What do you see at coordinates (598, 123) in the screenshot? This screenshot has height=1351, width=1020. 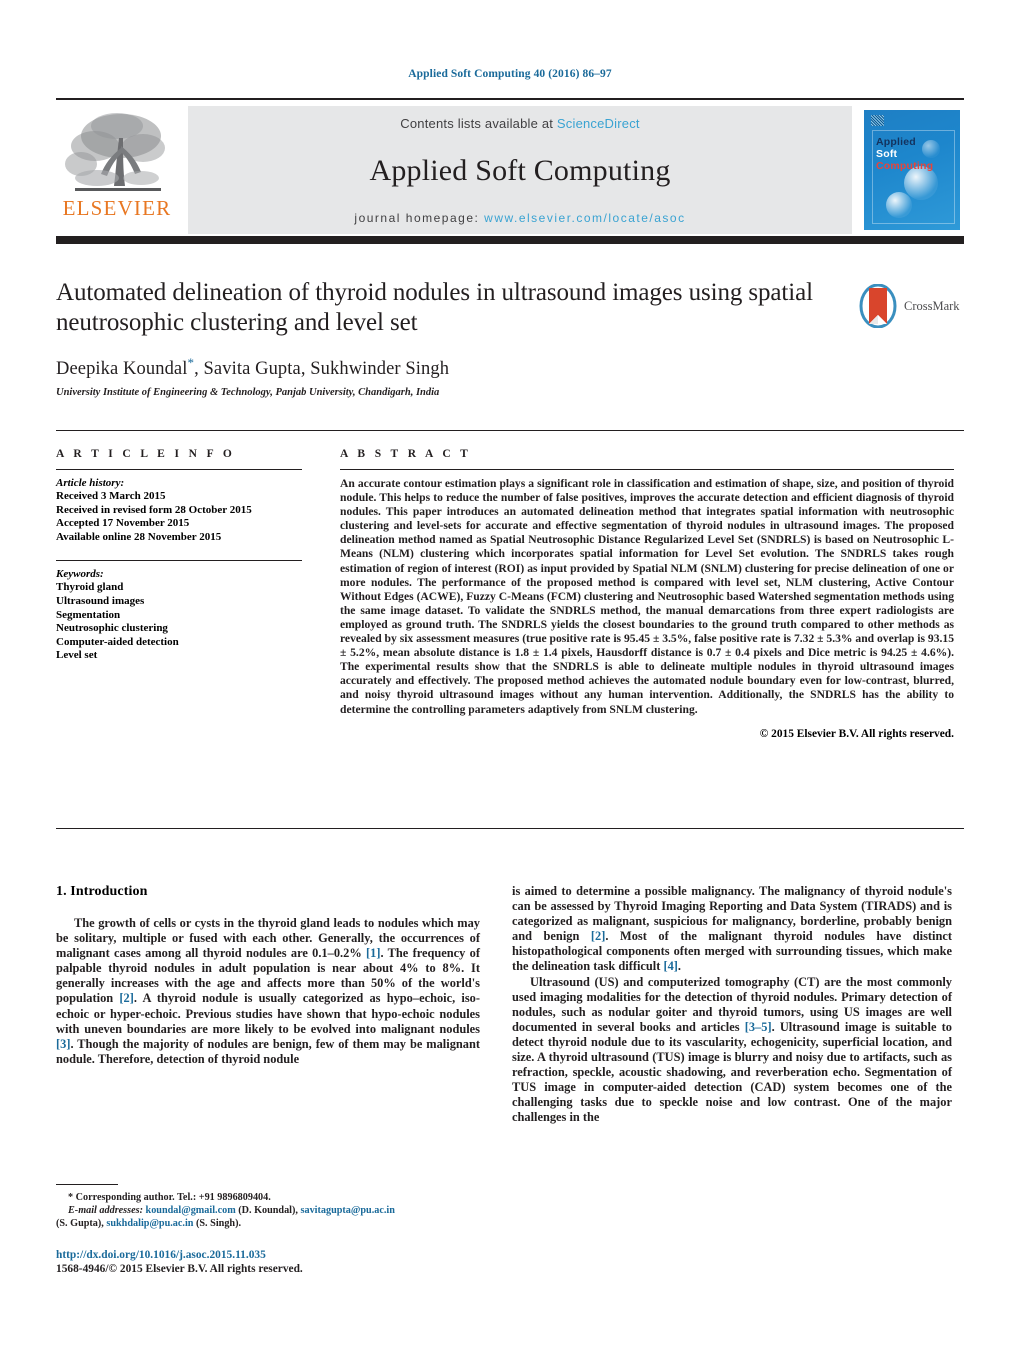 I see `sciencedirect-link: ScienceDirect` at bounding box center [598, 123].